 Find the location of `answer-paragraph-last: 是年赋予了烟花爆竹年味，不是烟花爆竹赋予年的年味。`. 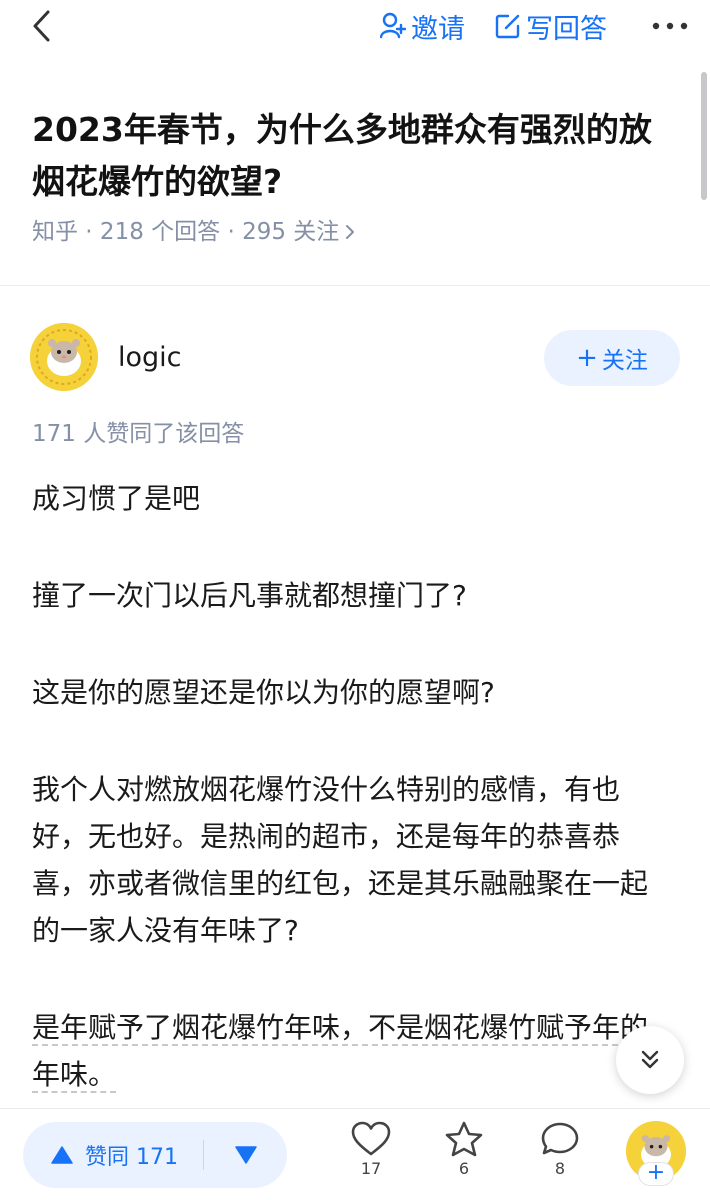

answer-paragraph-last: 是年赋予了烟花爆竹年味，不是烟花爆竹赋予年的年味。 is located at coordinates (352, 1051).